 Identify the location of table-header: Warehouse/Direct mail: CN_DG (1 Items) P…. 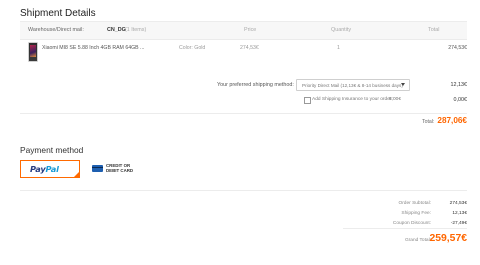
(243, 31).